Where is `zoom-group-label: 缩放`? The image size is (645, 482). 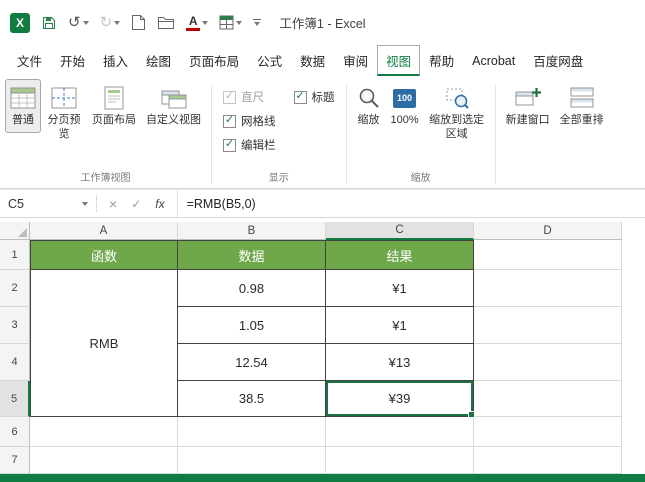 zoom-group-label: 缩放 is located at coordinates (420, 178).